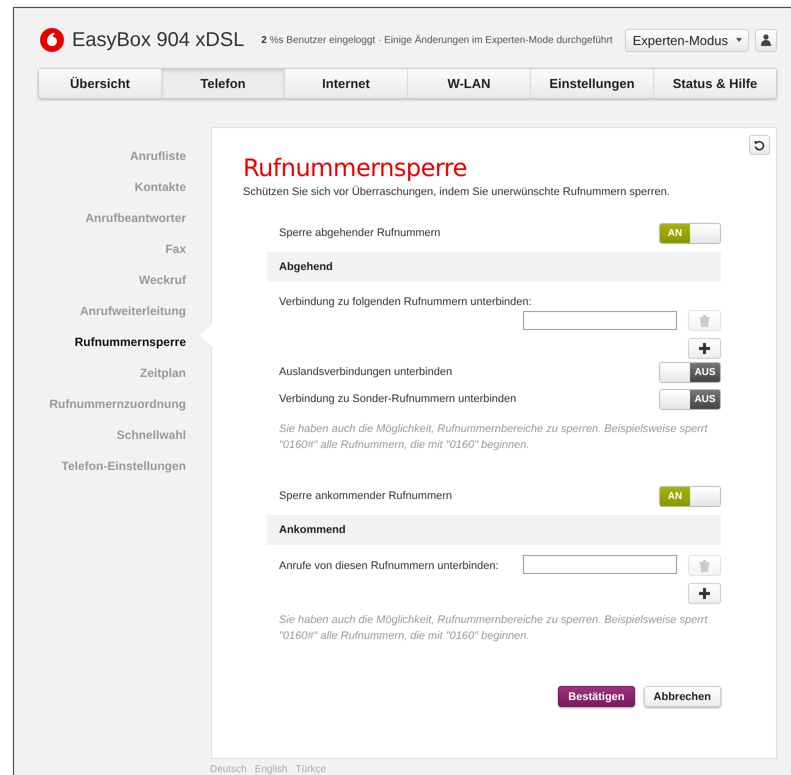 Image resolution: width=791 pixels, height=775 pixels. I want to click on language-link: Deutsch, so click(228, 769).